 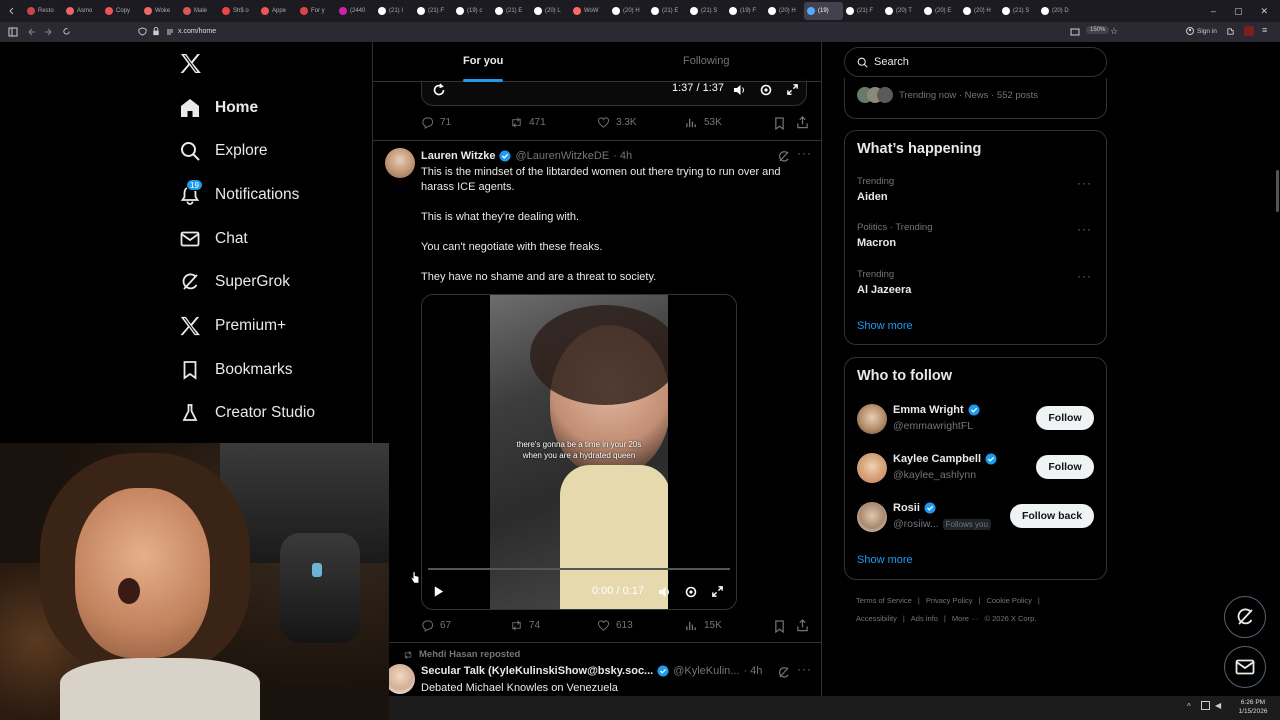 What do you see at coordinates (1075, 32) in the screenshot?
I see `reader-mode-icon` at bounding box center [1075, 32].